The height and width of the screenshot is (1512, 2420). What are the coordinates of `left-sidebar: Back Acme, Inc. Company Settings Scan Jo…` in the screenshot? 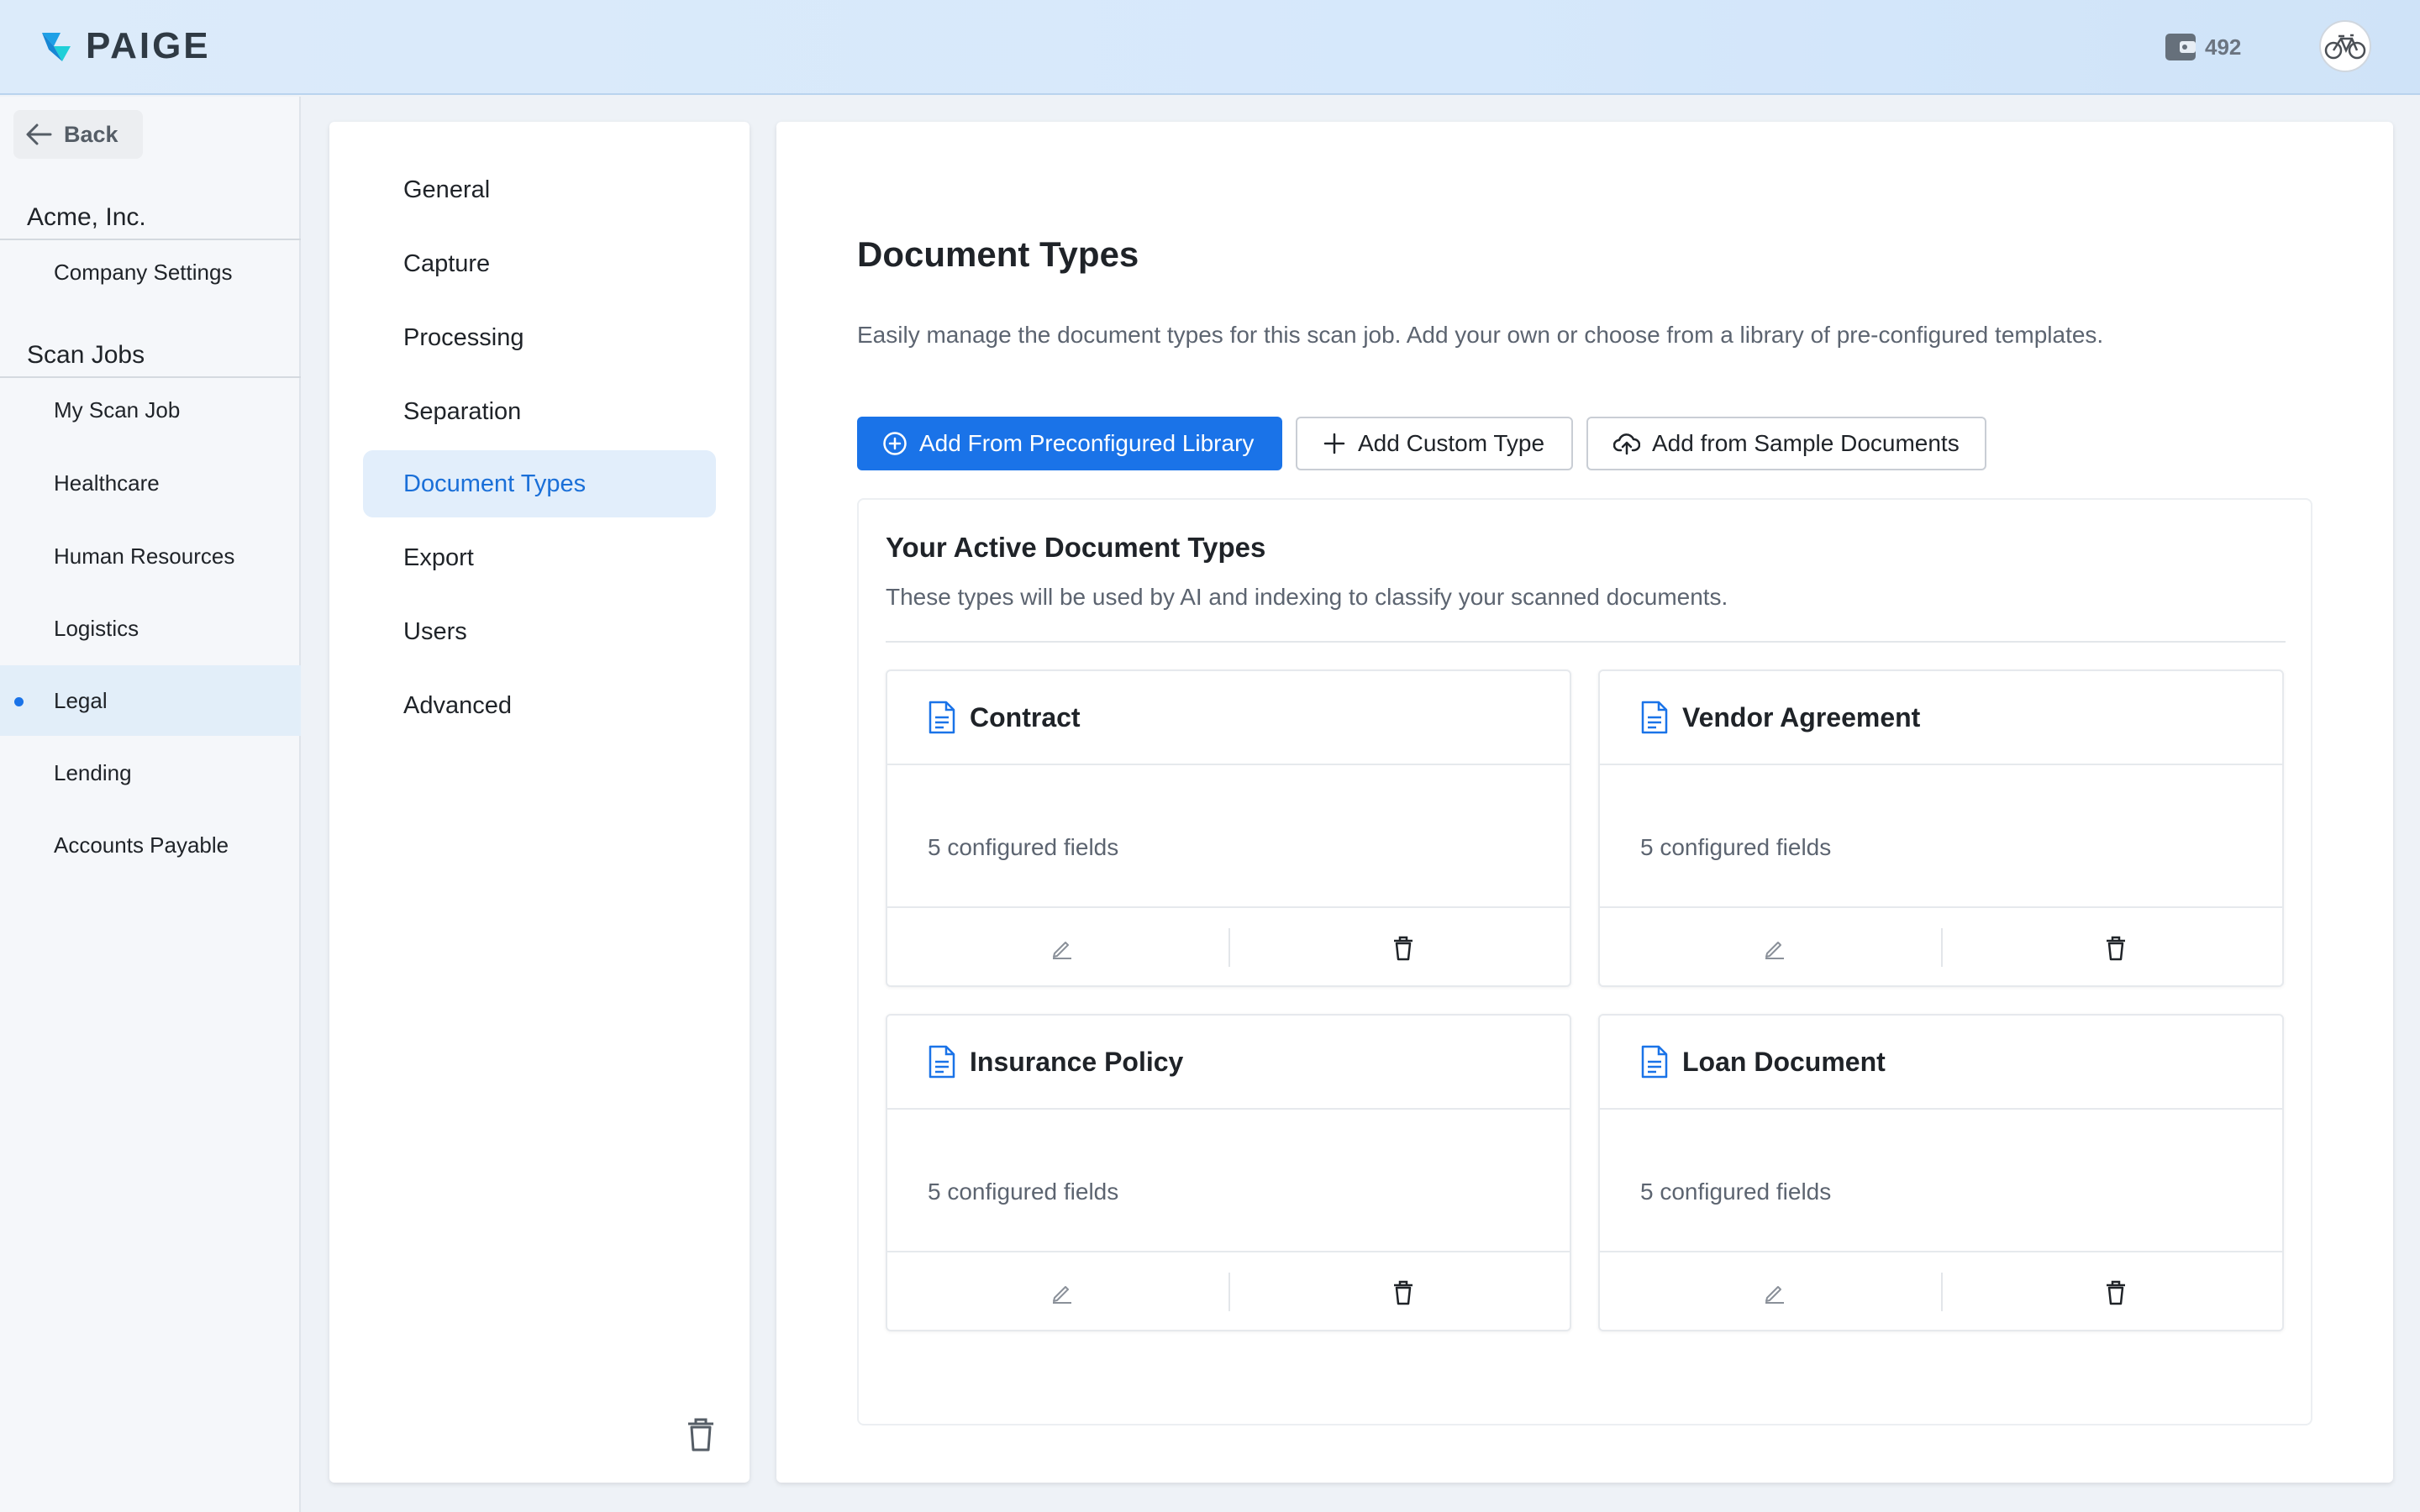 It's located at (150, 804).